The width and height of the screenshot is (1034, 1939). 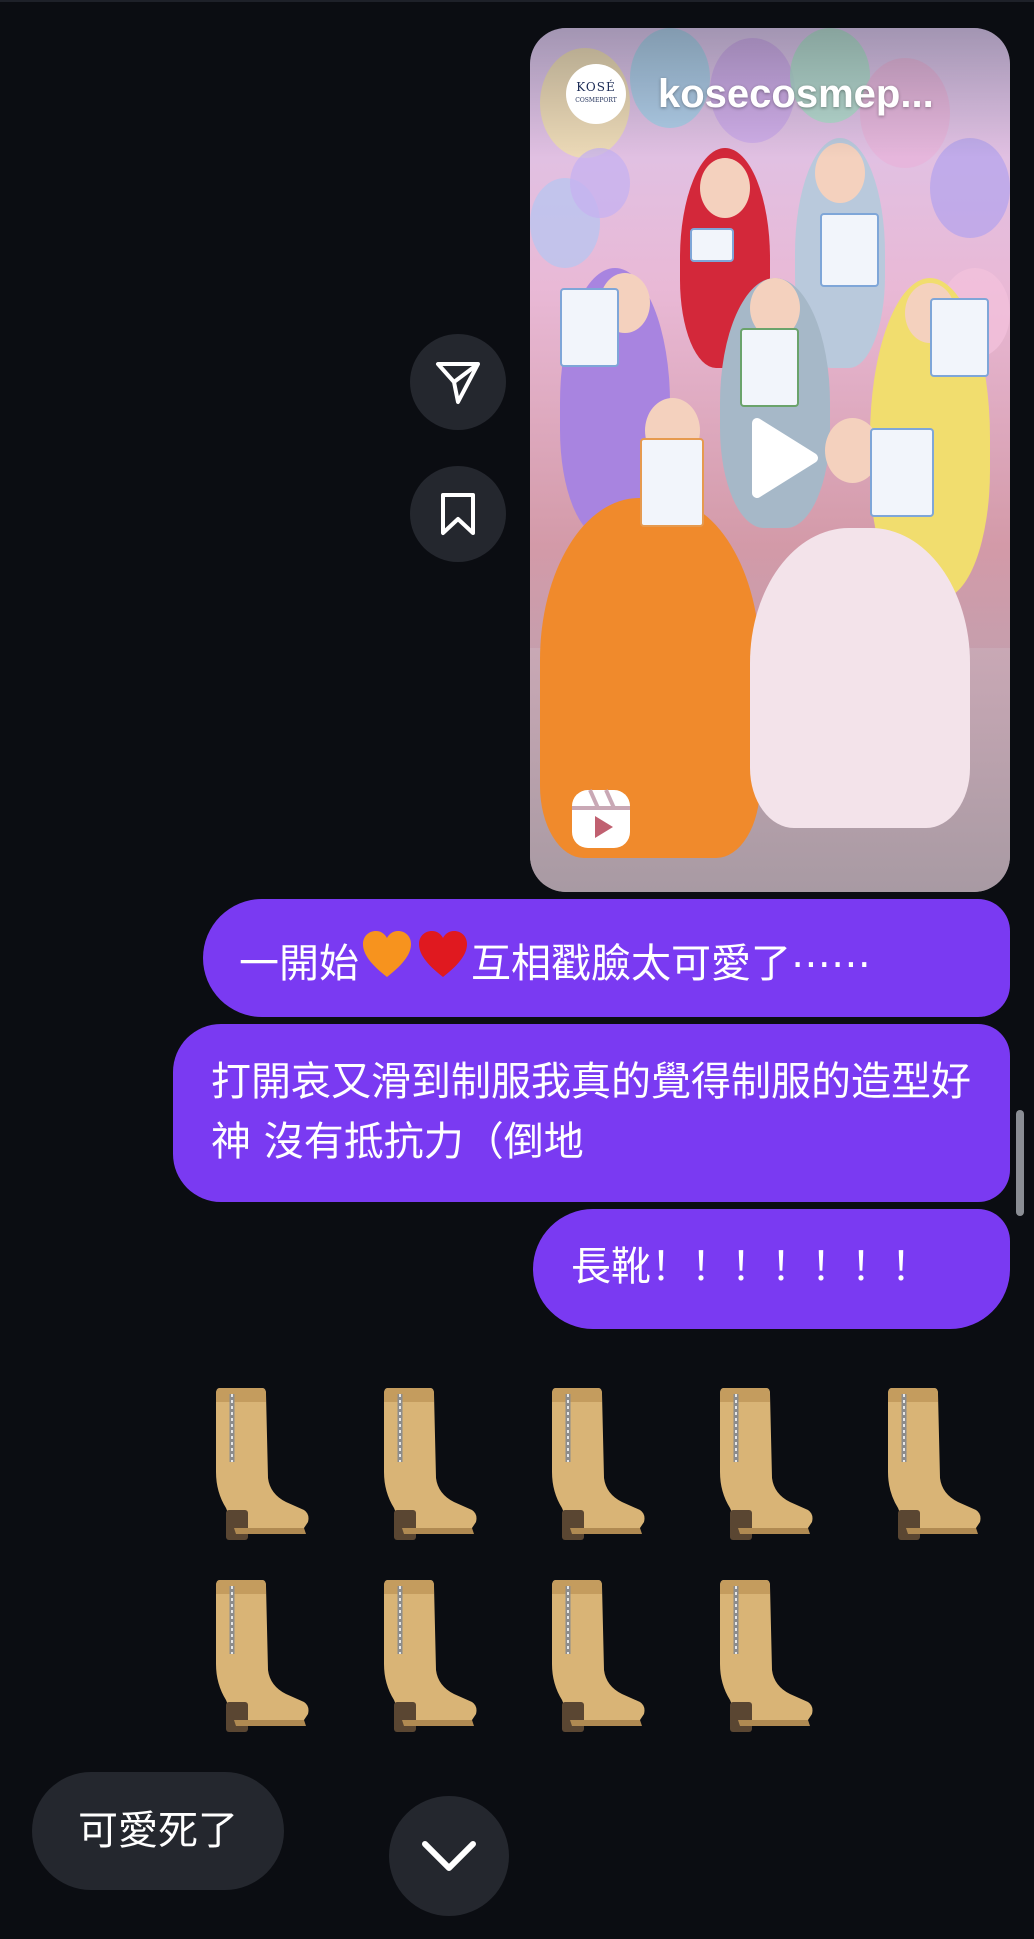 I want to click on message-text: 互相戳臉太可愛了⋯⋯, so click(x=671, y=964).